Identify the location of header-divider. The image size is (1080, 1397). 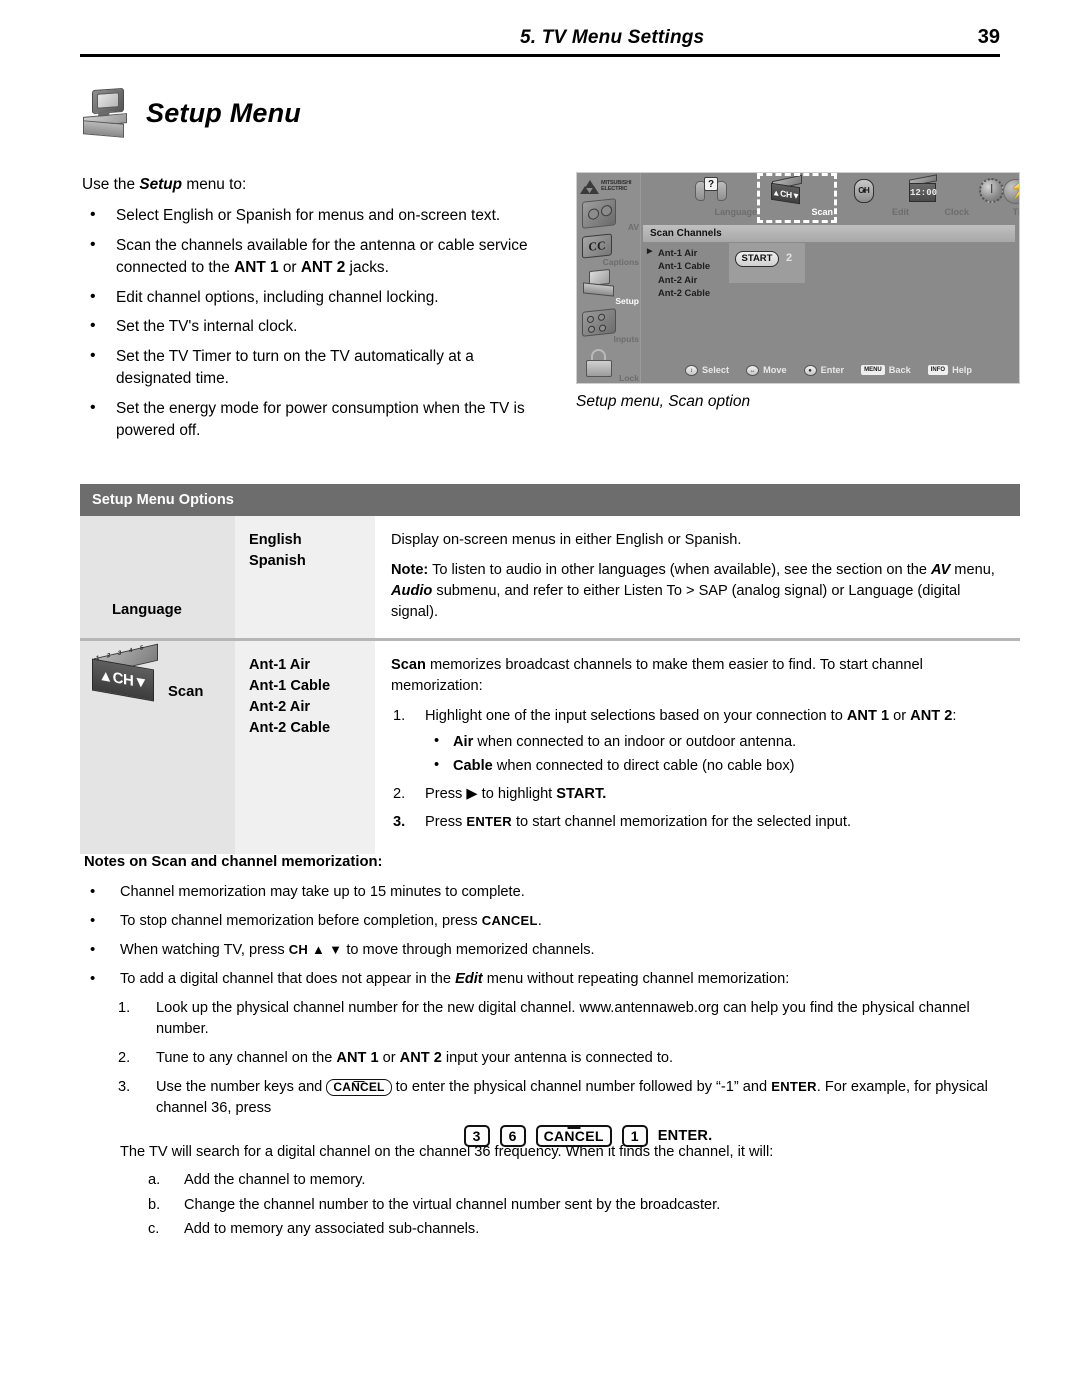
(540, 55).